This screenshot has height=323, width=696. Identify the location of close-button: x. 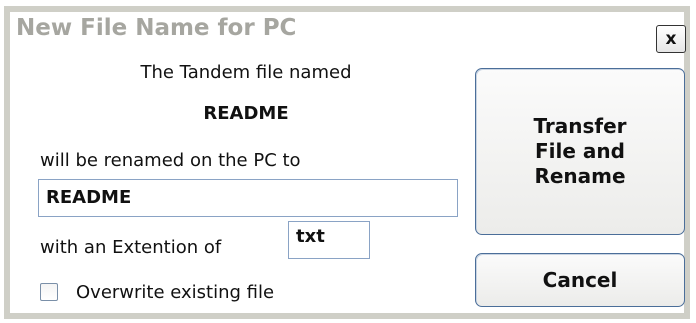
(671, 39).